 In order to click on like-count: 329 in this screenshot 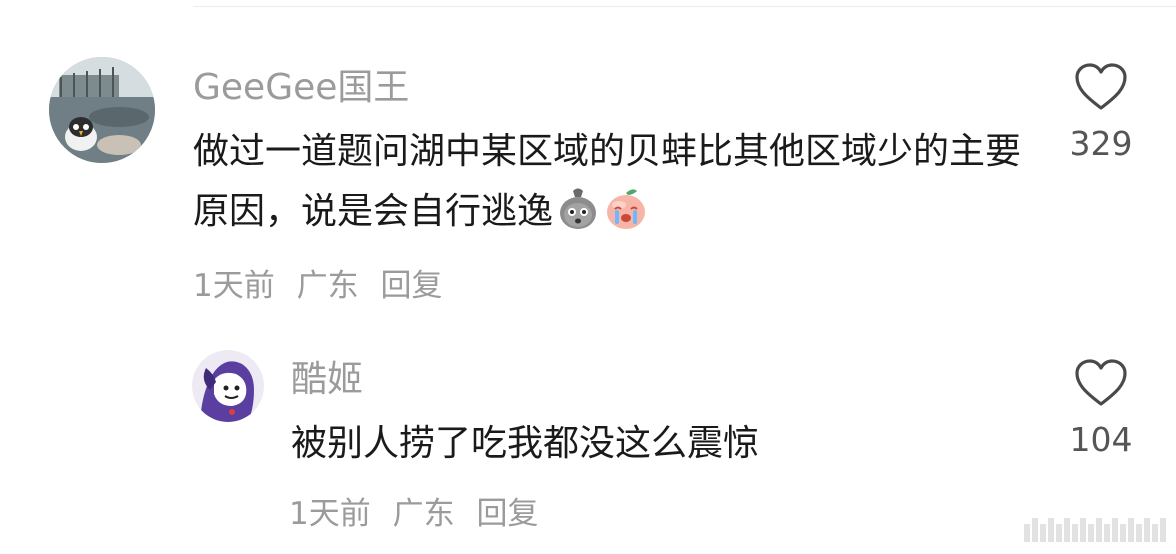, I will do `click(1101, 143)`.